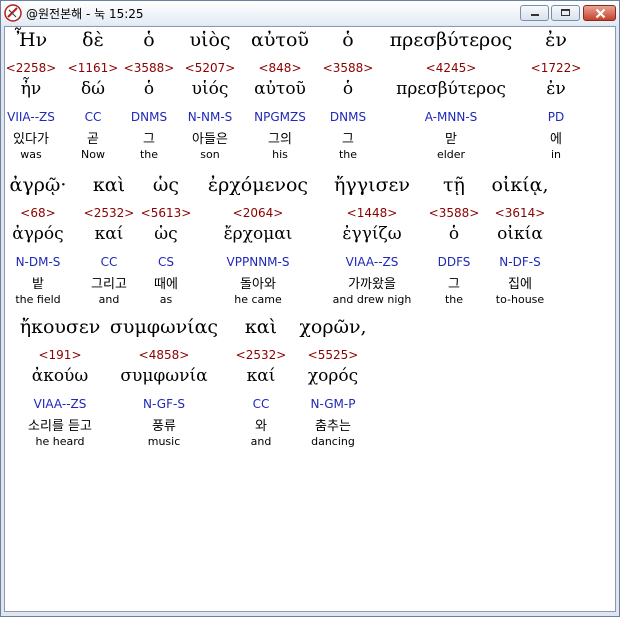 The image size is (622, 619). What do you see at coordinates (258, 185) in the screenshot?
I see `greek-word: ἐρχόμενος` at bounding box center [258, 185].